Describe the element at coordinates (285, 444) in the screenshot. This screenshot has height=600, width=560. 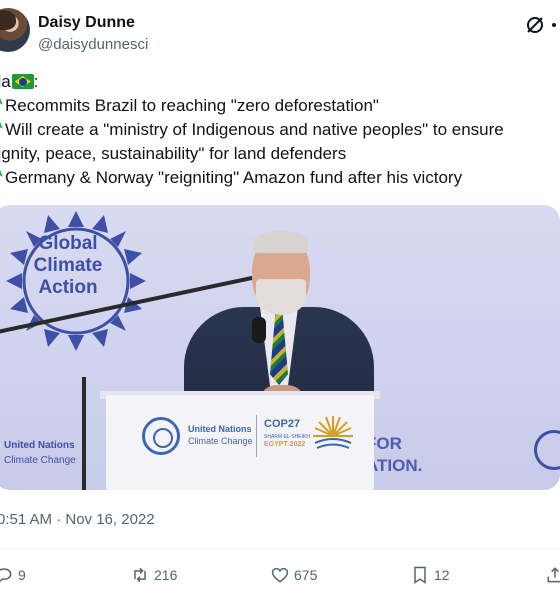
I see `cop27-country: EGYPT 2022` at that location.